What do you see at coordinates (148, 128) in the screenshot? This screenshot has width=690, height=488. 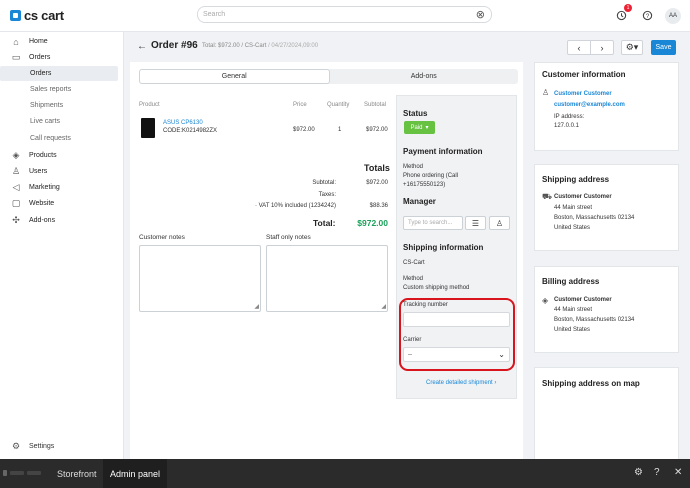 I see `product-thumbnail` at bounding box center [148, 128].